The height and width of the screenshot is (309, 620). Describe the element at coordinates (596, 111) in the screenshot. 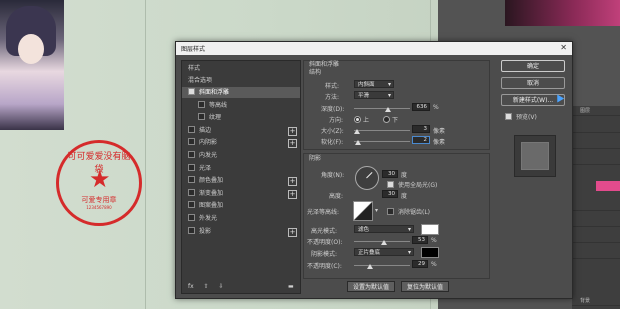

I see `layers-tab: 图层` at that location.